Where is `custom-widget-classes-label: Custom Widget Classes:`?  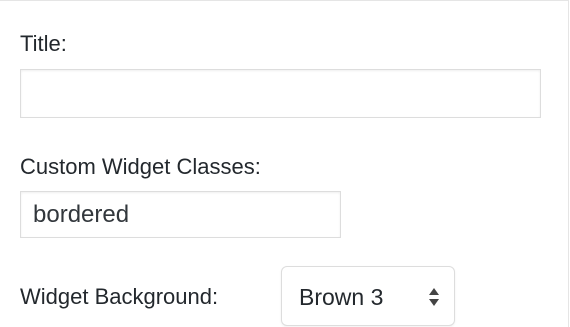 custom-widget-classes-label: Custom Widget Classes: is located at coordinates (140, 166).